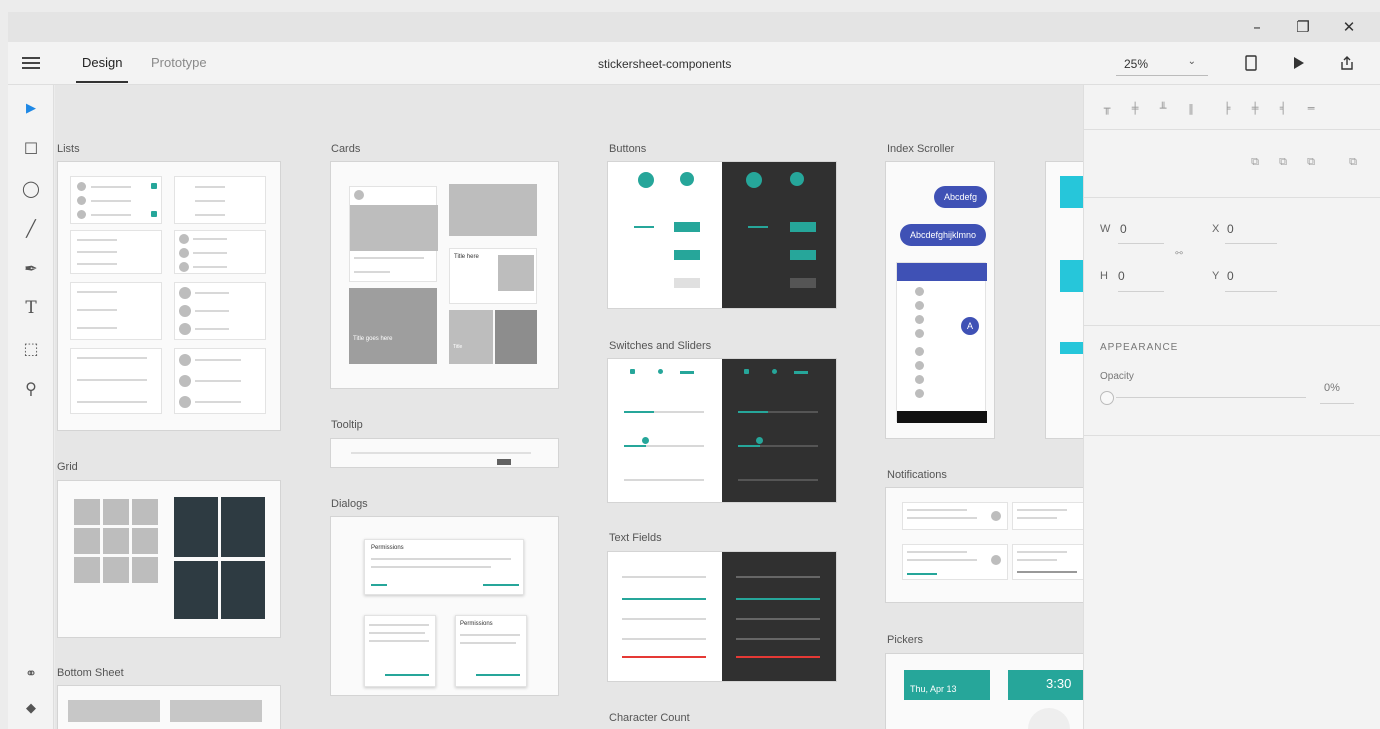 This screenshot has width=1380, height=729. I want to click on opacity-slider-track, so click(1211, 397).